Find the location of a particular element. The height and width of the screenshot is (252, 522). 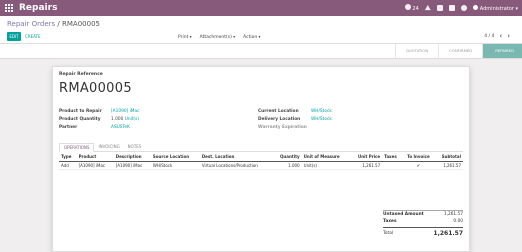

product-label: Product to Repair is located at coordinates (80, 111).